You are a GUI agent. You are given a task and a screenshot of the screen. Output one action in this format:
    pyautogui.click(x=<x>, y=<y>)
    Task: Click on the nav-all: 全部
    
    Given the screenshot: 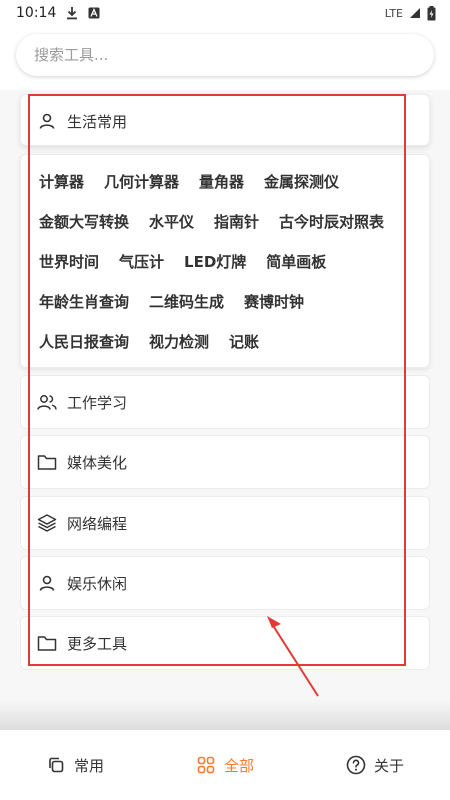 What is the action you would take?
    pyautogui.click(x=225, y=765)
    